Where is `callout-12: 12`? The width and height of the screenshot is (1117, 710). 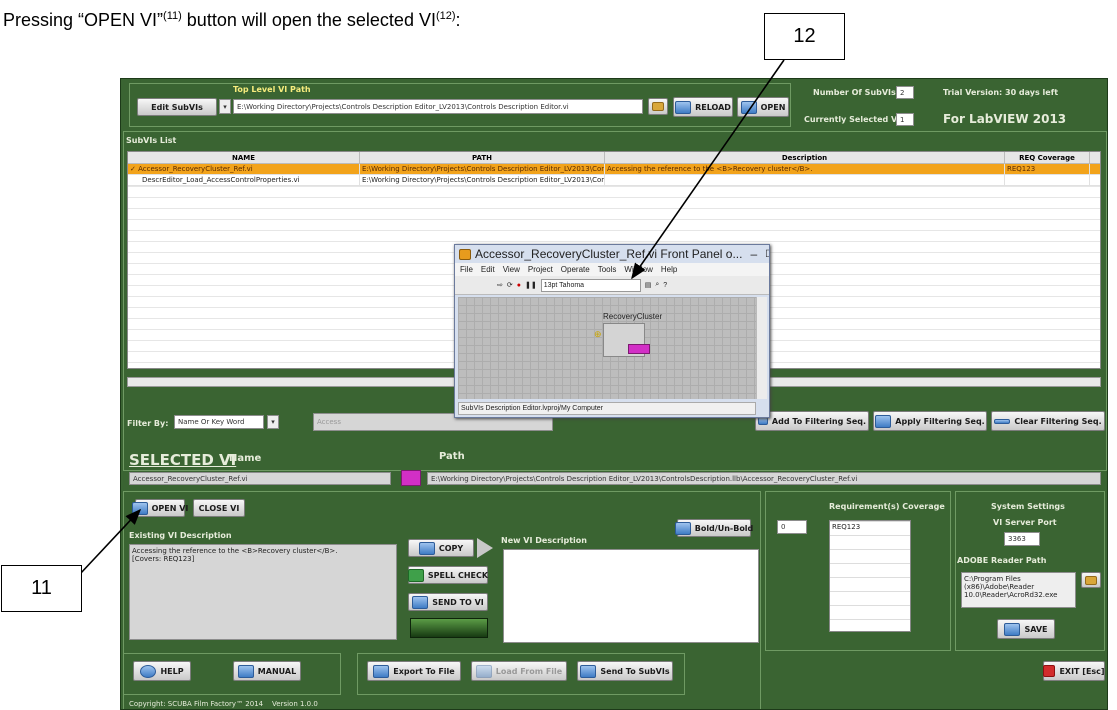
callout-12: 12 is located at coordinates (804, 36).